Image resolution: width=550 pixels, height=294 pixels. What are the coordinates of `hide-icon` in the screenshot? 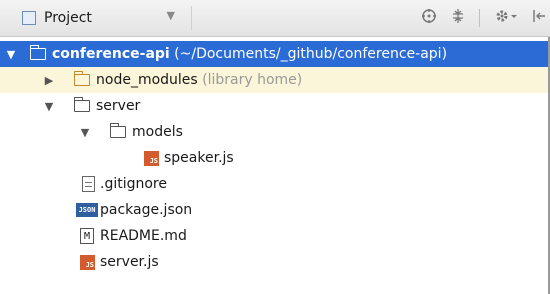 It's located at (539, 18).